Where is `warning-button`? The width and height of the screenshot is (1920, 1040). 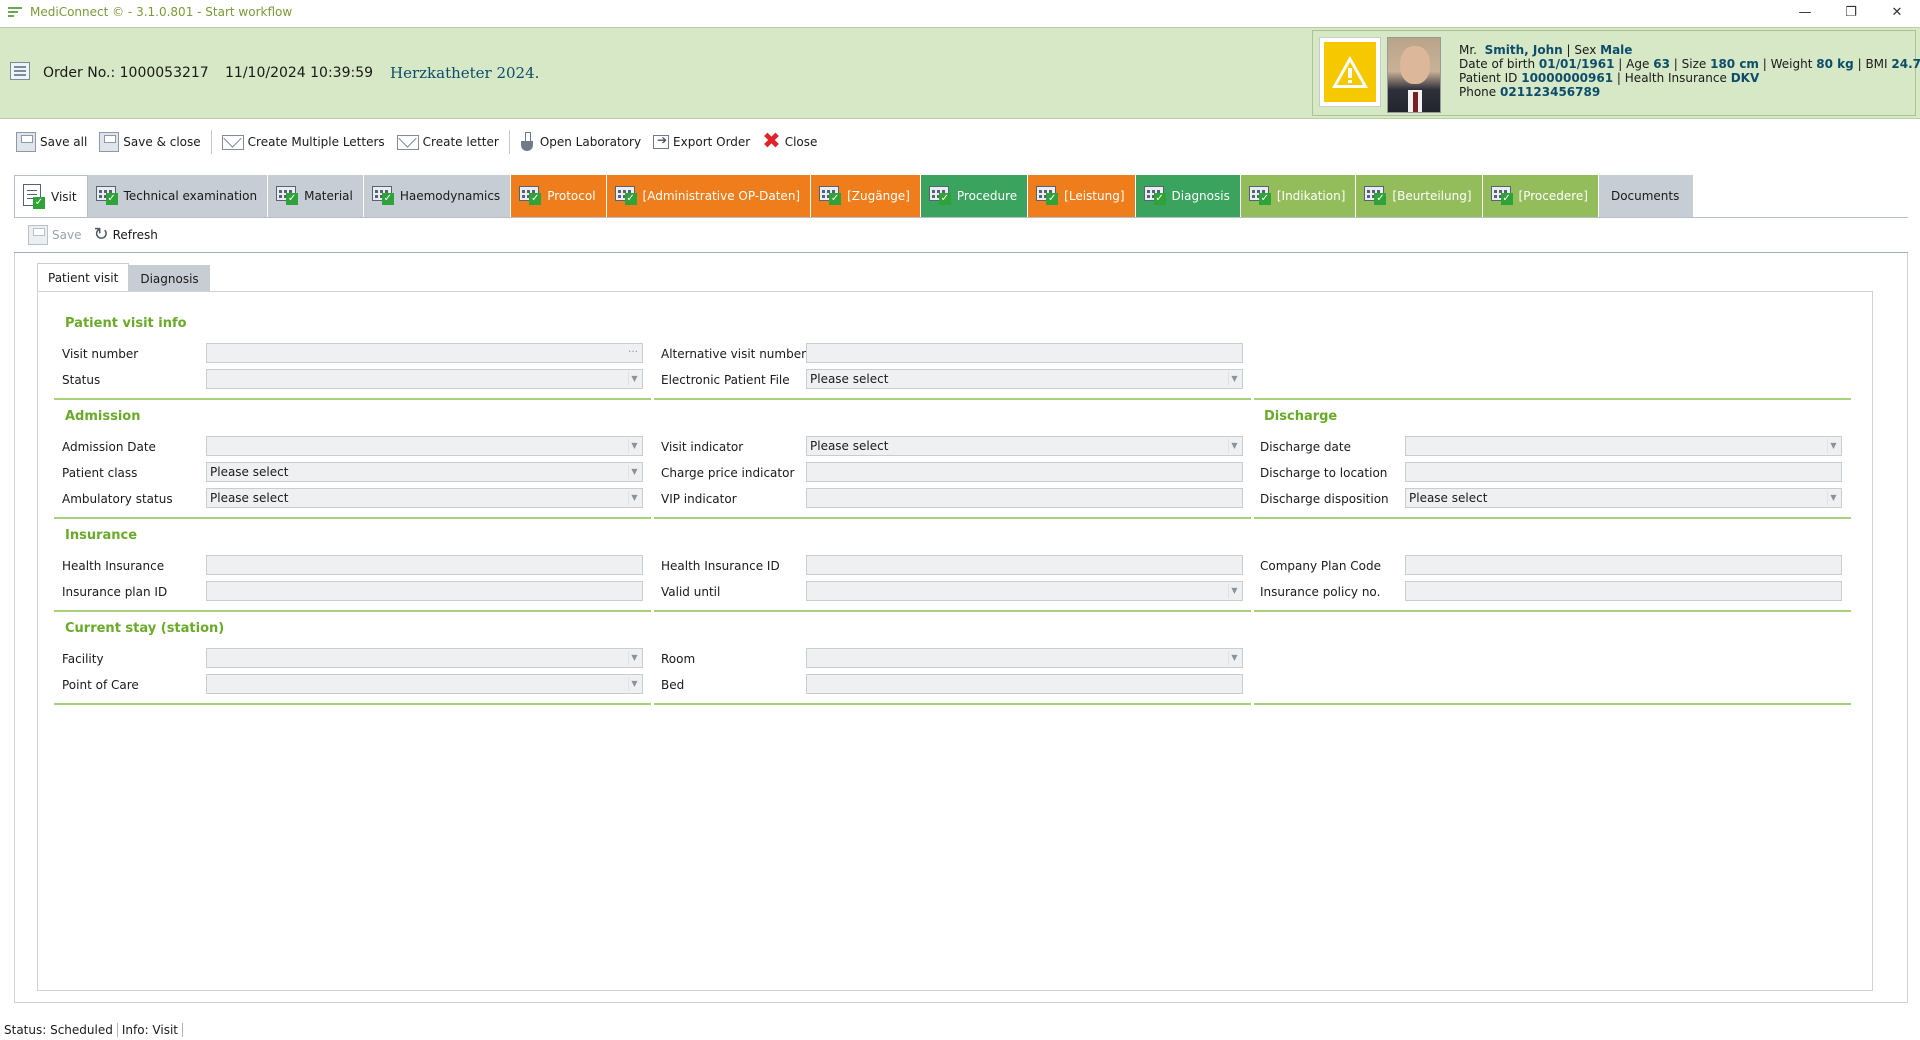 warning-button is located at coordinates (1350, 72).